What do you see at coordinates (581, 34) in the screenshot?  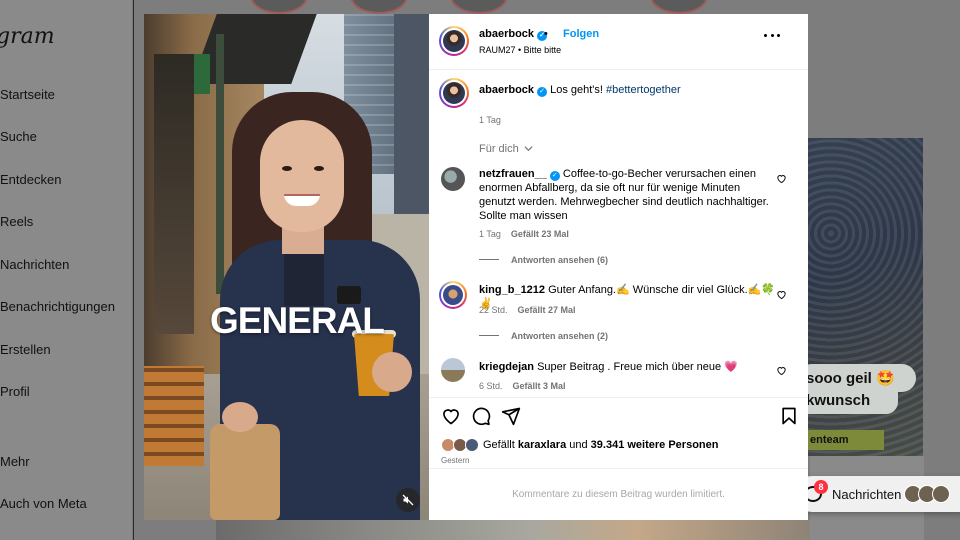 I see `follow-button: Folgen` at bounding box center [581, 34].